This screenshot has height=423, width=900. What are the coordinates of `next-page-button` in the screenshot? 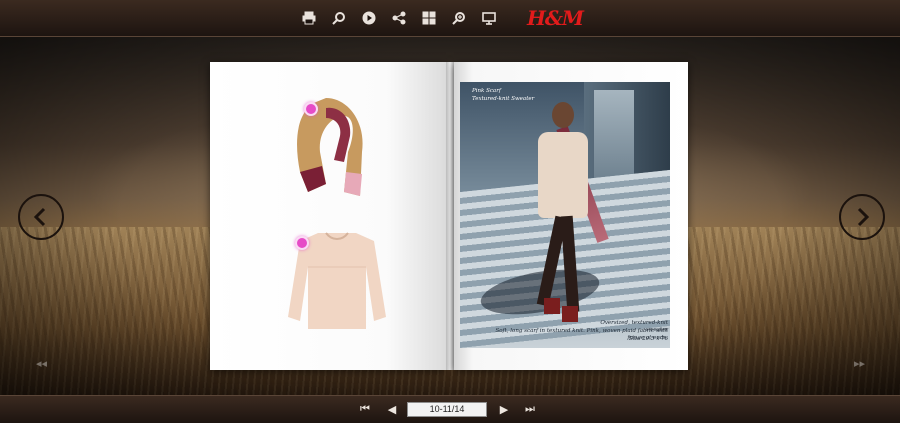 It's located at (862, 217).